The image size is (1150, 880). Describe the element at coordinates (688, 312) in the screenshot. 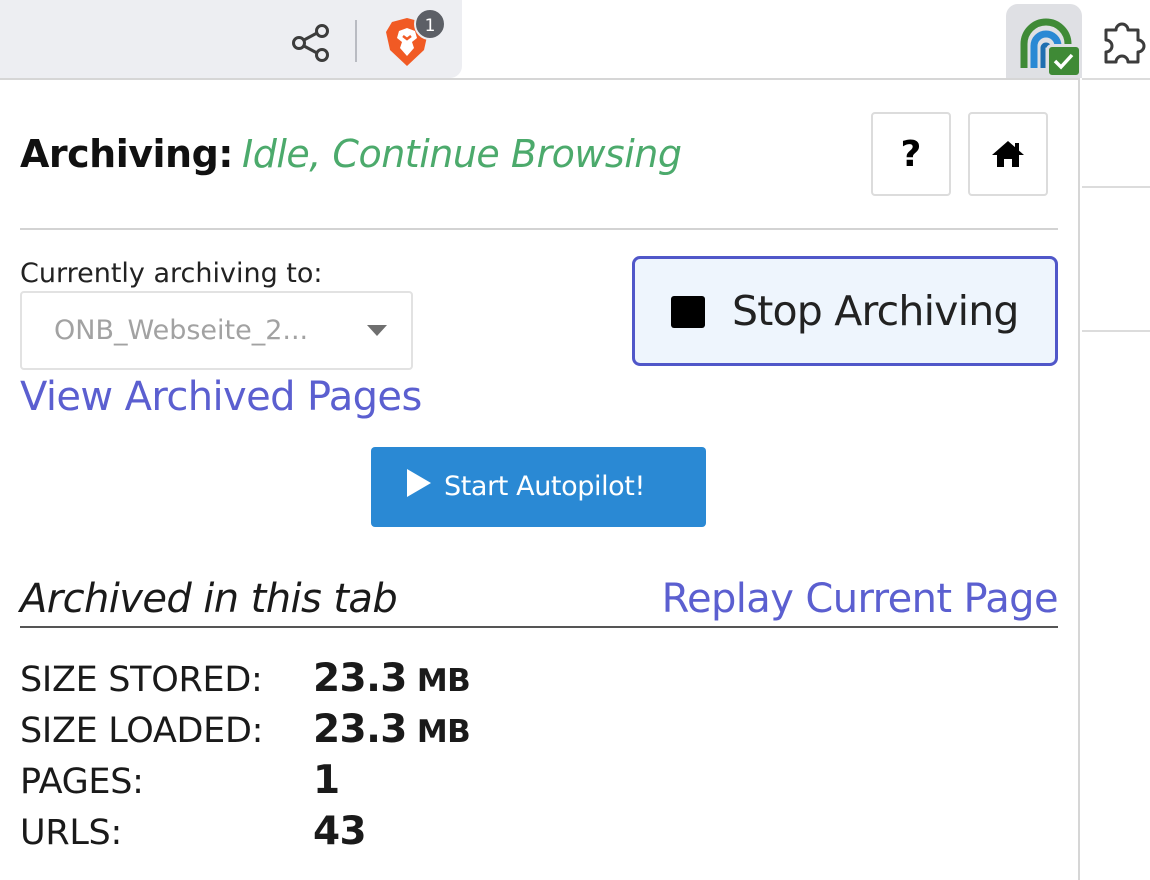

I see `stop-icon` at that location.